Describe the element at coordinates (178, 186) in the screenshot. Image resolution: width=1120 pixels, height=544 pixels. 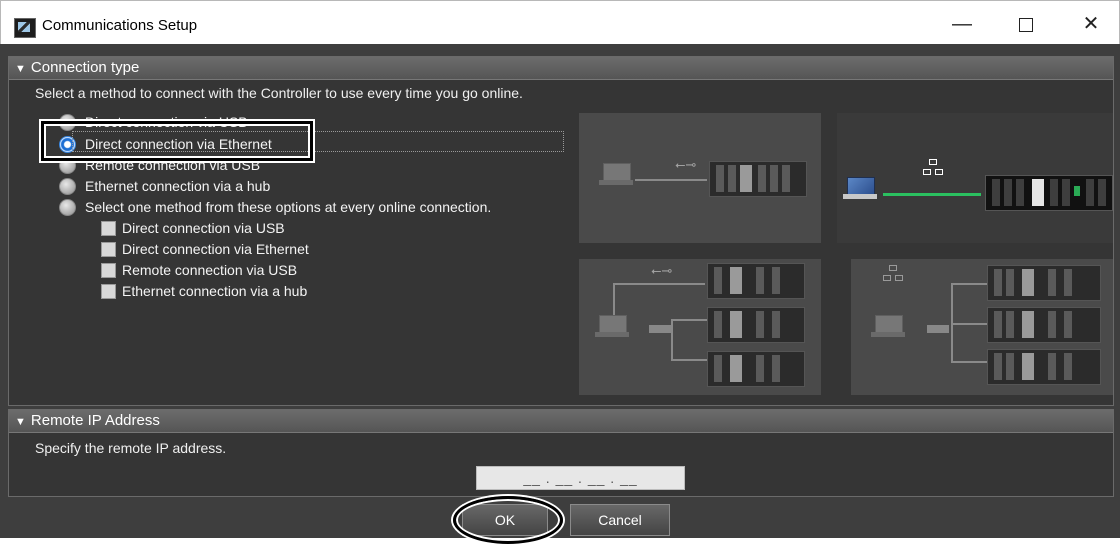
I see `radio-label: Ethernet connection via a hub` at that location.